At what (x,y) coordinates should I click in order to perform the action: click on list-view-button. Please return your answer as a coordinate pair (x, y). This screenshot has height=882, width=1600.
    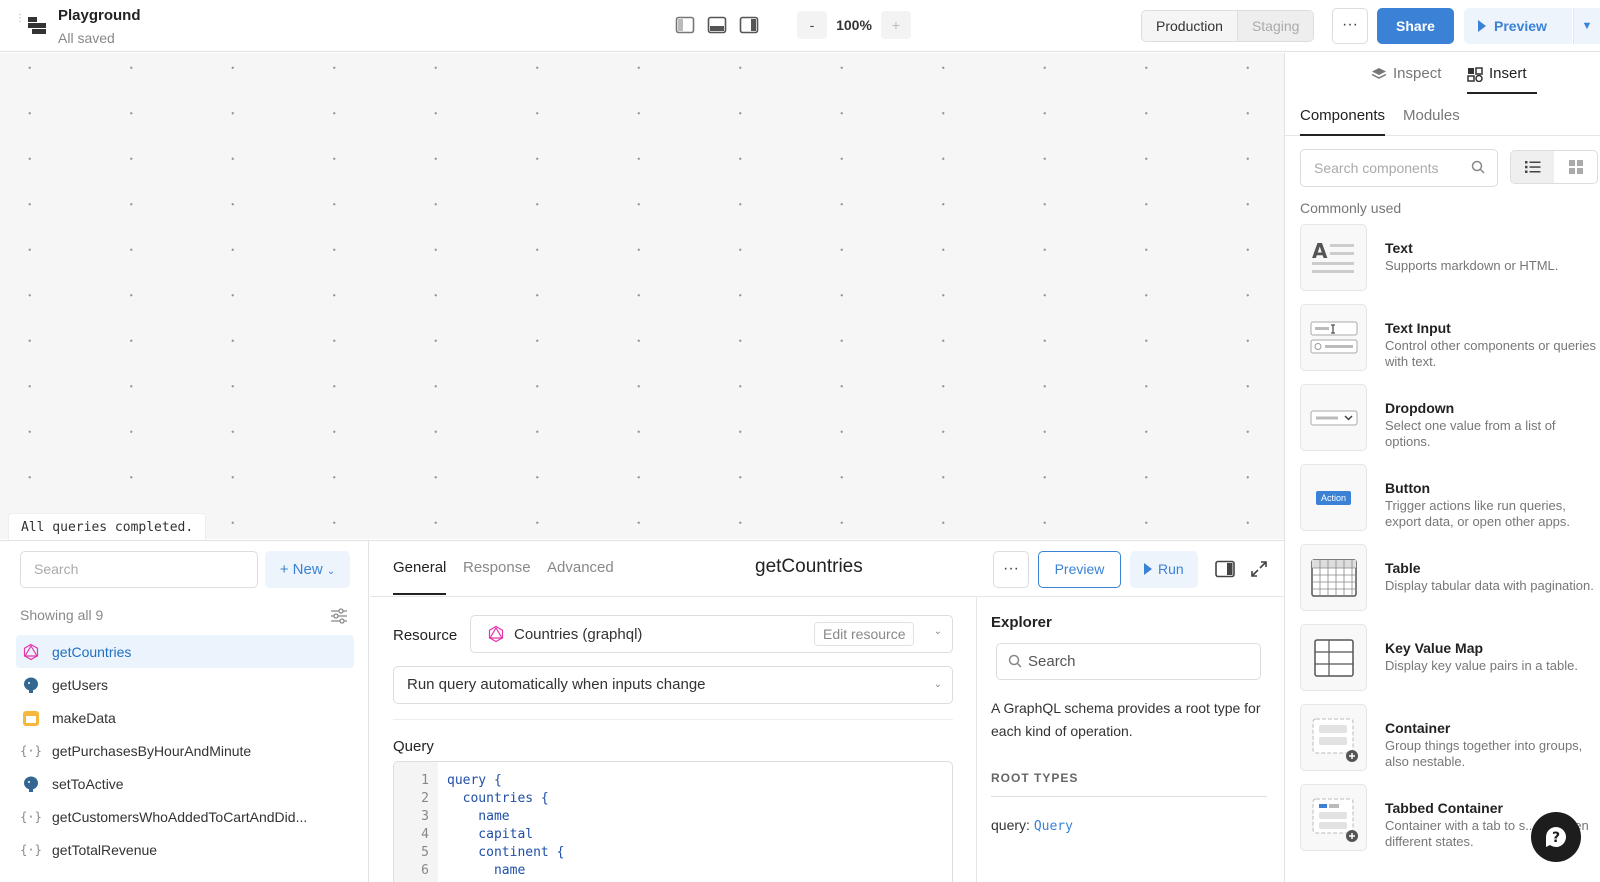
    Looking at the image, I should click on (1532, 167).